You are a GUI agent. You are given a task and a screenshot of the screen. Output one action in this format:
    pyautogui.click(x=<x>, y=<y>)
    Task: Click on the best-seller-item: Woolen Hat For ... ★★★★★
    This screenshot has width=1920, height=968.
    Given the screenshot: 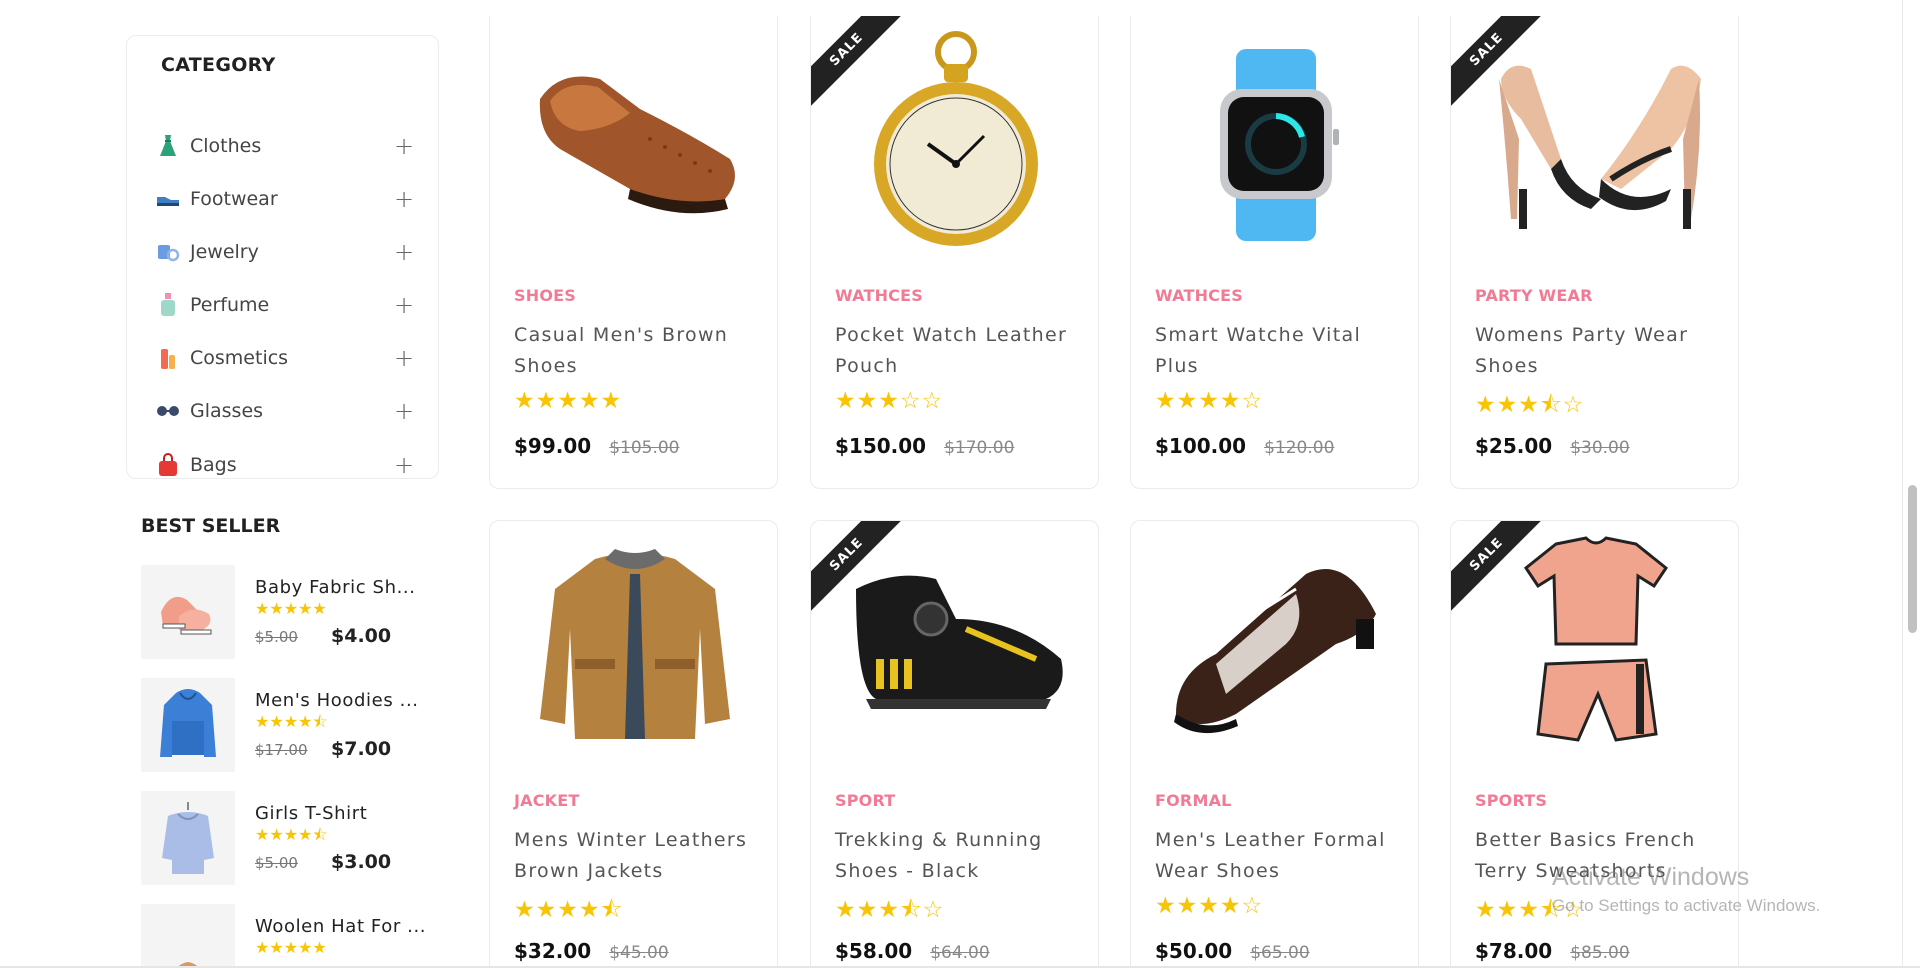 What is the action you would take?
    pyautogui.click(x=291, y=936)
    